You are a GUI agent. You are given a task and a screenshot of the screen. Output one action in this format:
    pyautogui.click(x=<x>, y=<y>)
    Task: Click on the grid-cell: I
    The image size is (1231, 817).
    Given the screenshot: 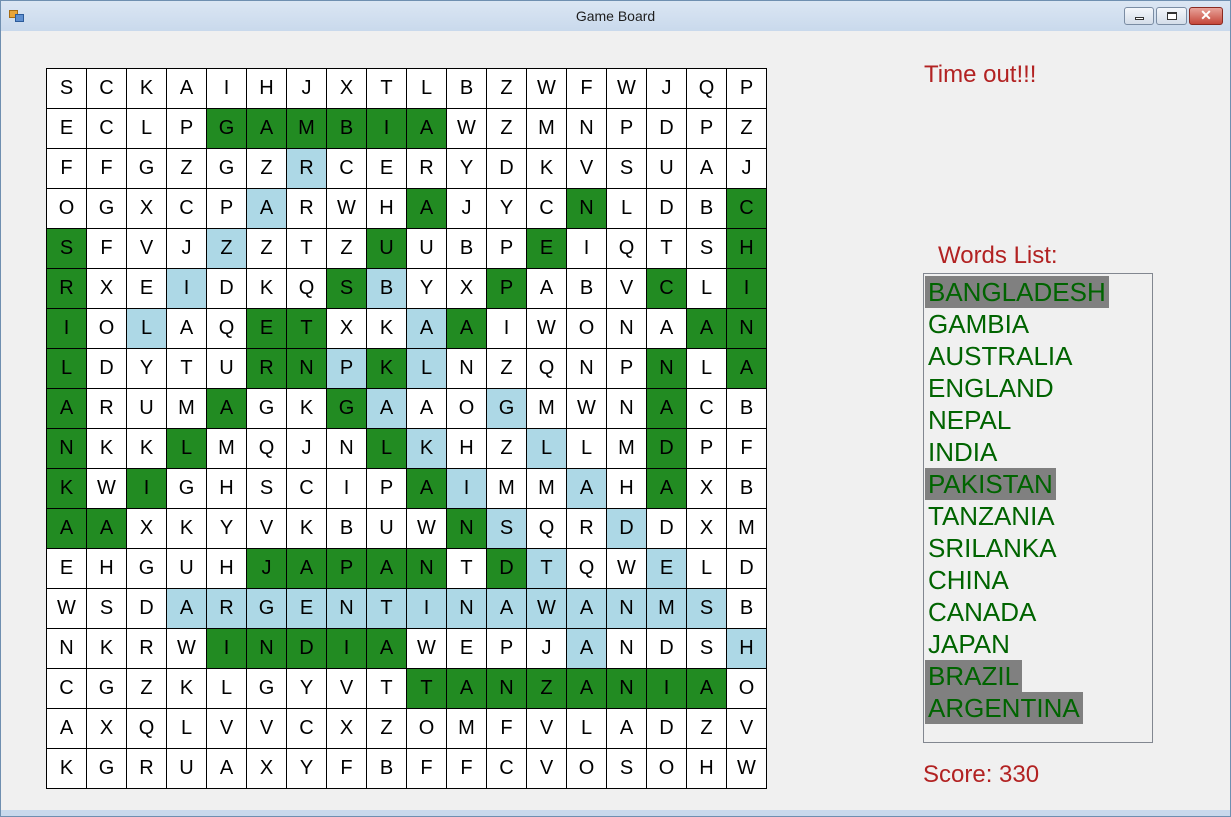 What is the action you would take?
    pyautogui.click(x=587, y=249)
    